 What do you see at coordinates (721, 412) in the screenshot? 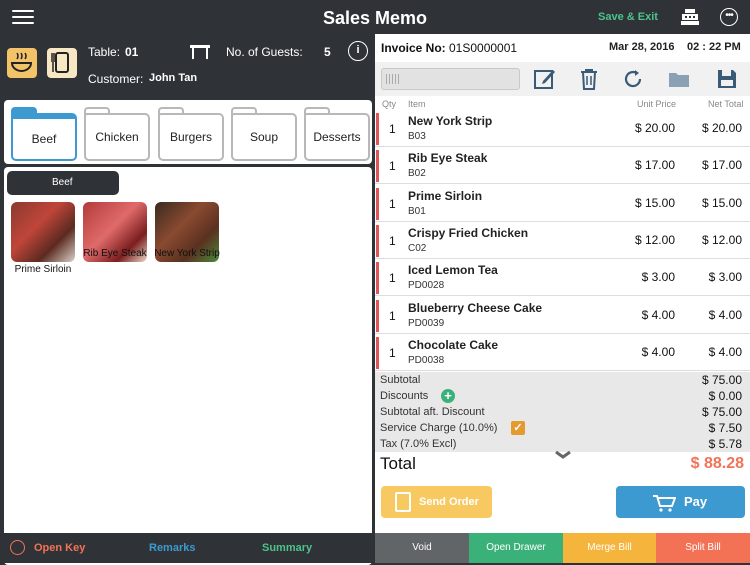
I see `subtotal-after-value: $ 75.00` at bounding box center [721, 412].